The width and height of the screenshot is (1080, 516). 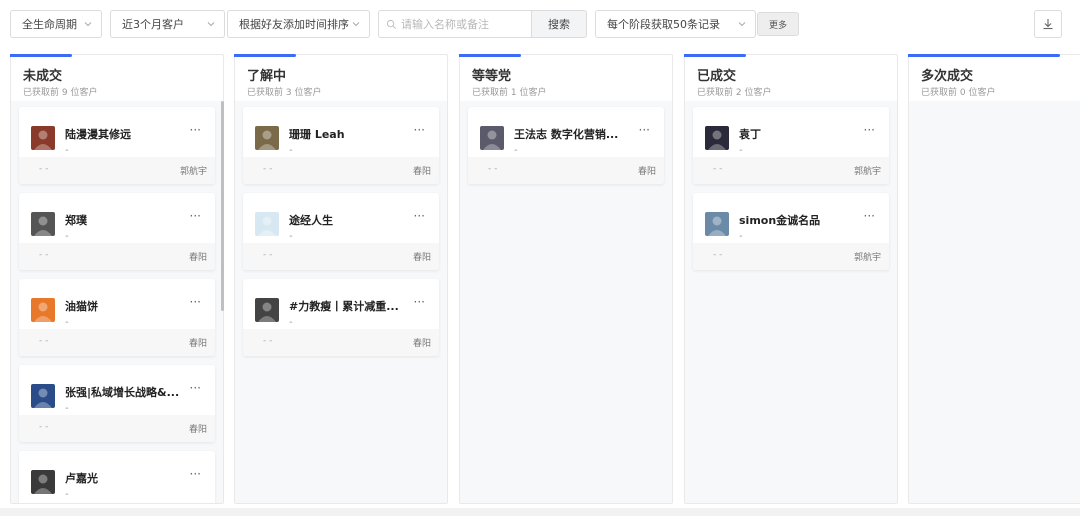 I want to click on customer-name: 郑璞, so click(x=76, y=220).